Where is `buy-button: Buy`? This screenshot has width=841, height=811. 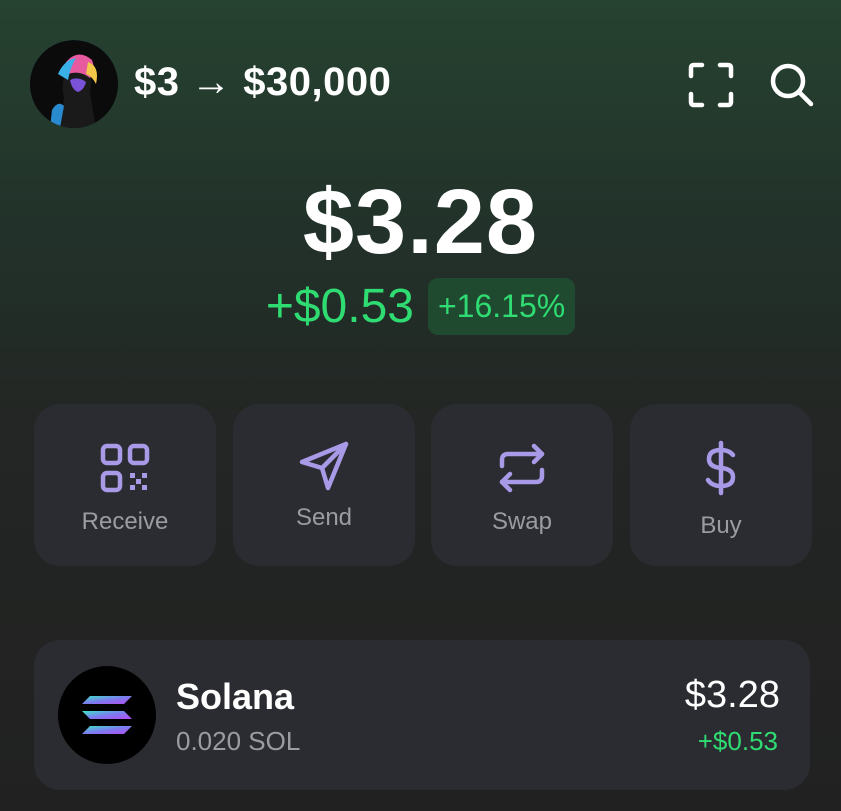
buy-button: Buy is located at coordinates (721, 485).